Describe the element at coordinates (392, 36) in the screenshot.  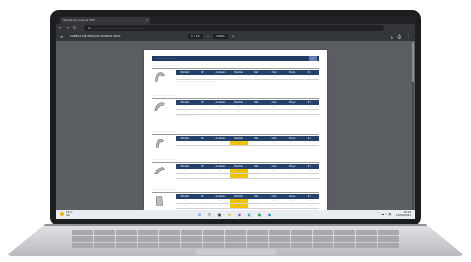
I see `download-icon: ⤓` at that location.